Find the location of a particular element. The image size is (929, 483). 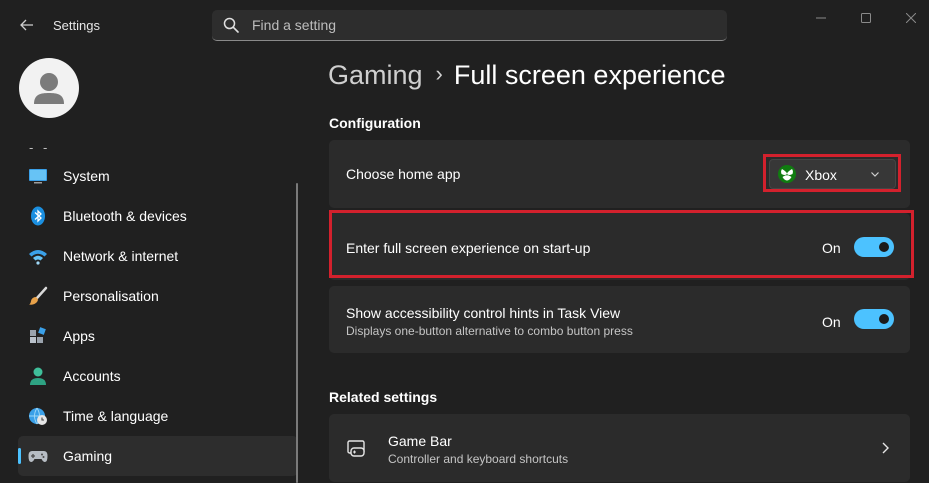

sidebar-item-time-language: Time & language is located at coordinates (158, 416).